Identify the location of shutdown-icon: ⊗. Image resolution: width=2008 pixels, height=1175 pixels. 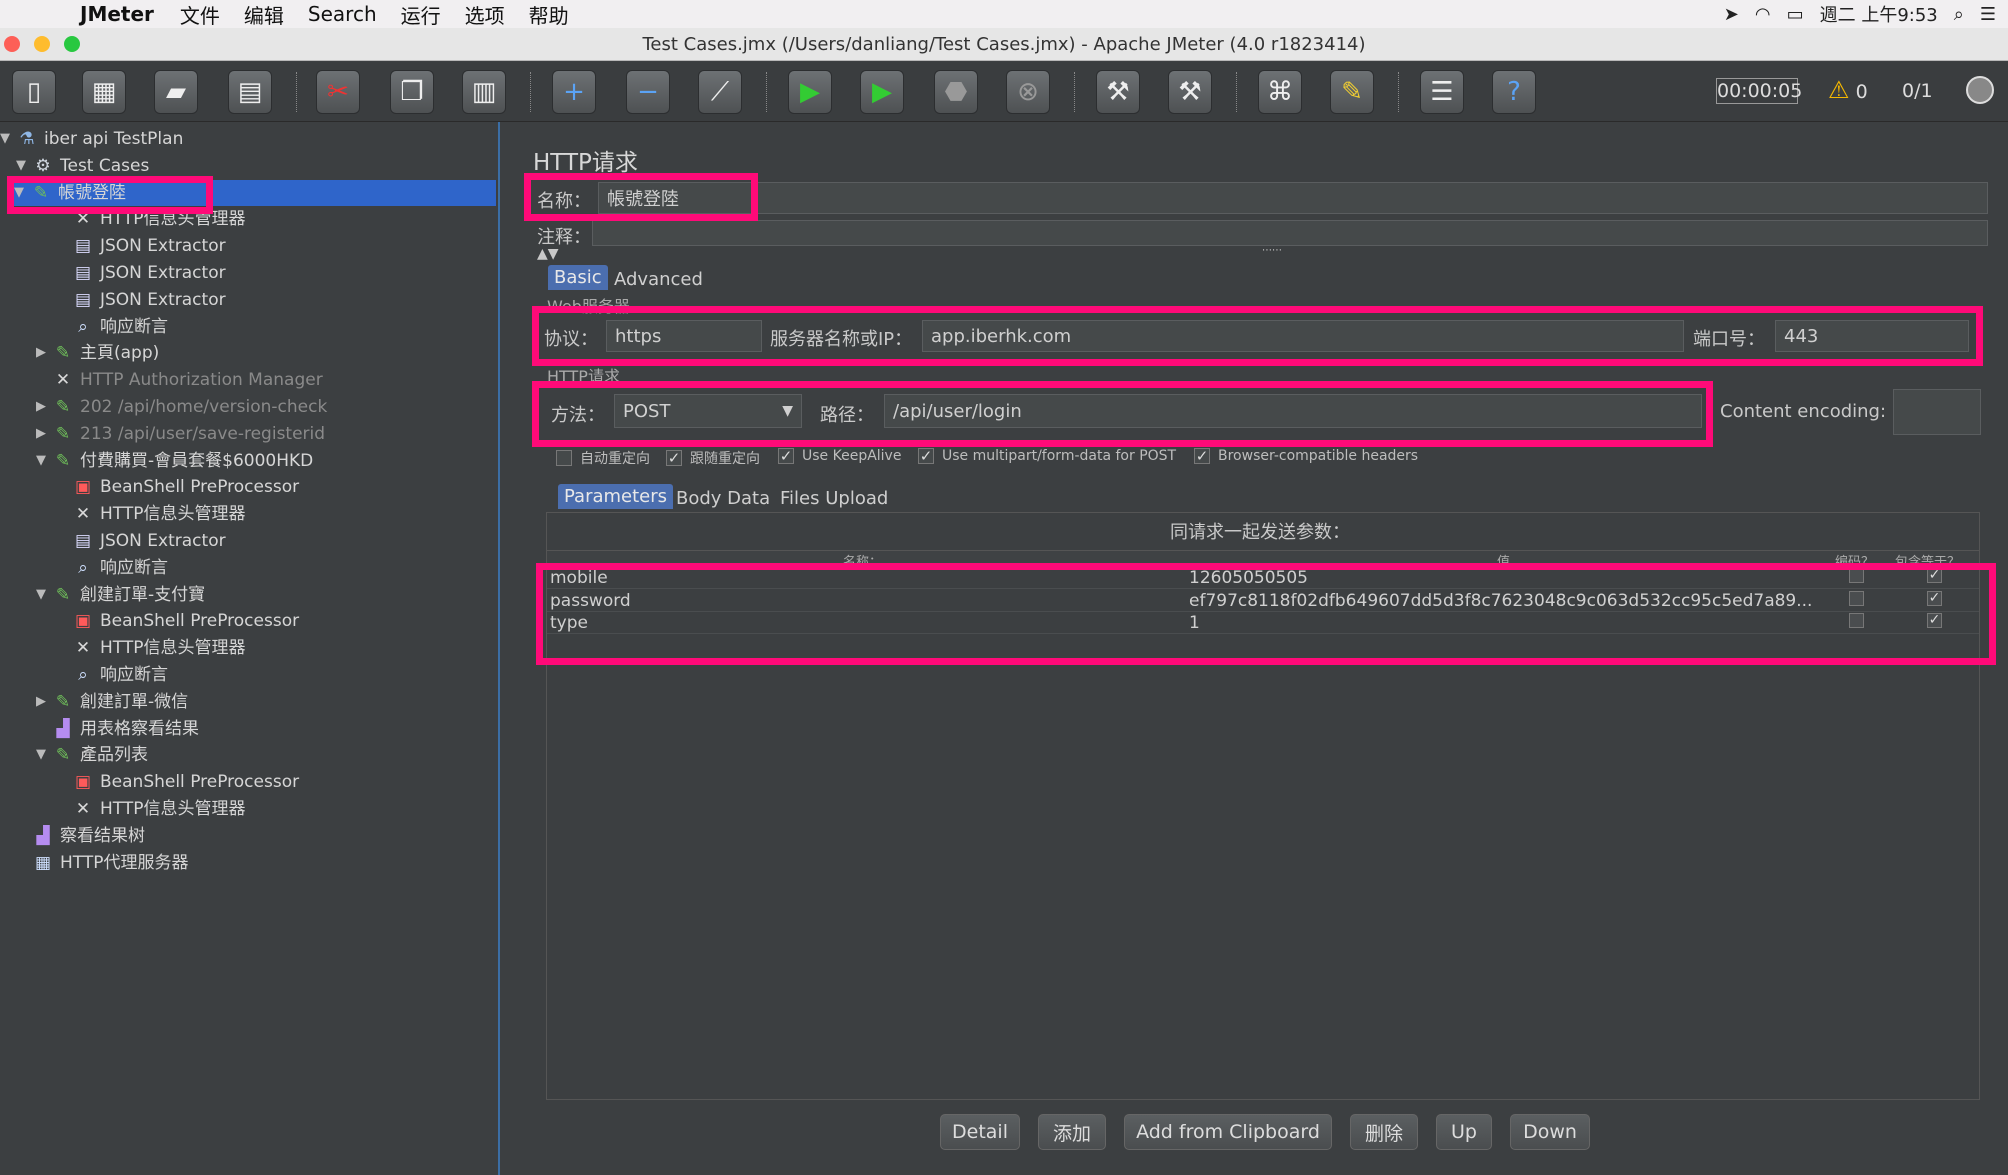
(1028, 92).